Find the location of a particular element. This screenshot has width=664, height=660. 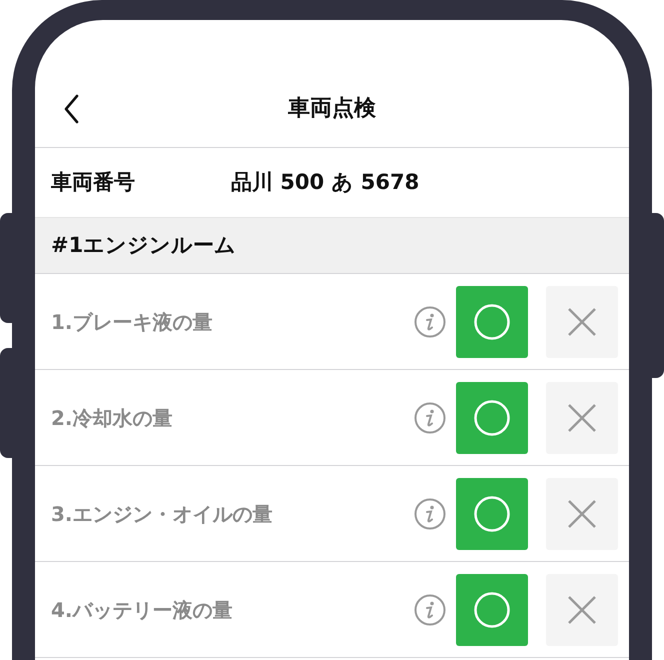

back-icon is located at coordinates (71, 109).